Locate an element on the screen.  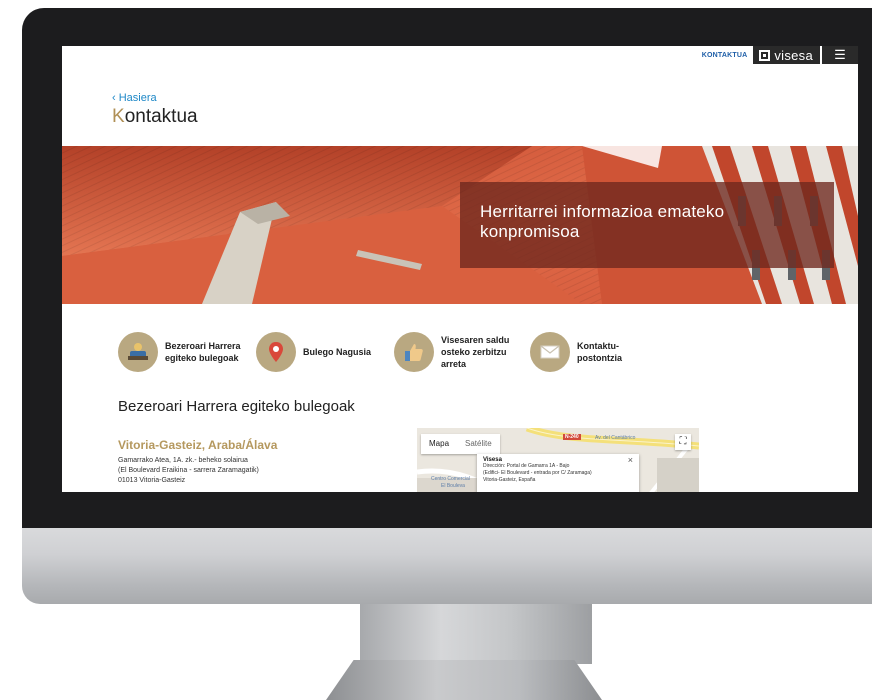
monitor-stand-neck is located at coordinates (476, 634).